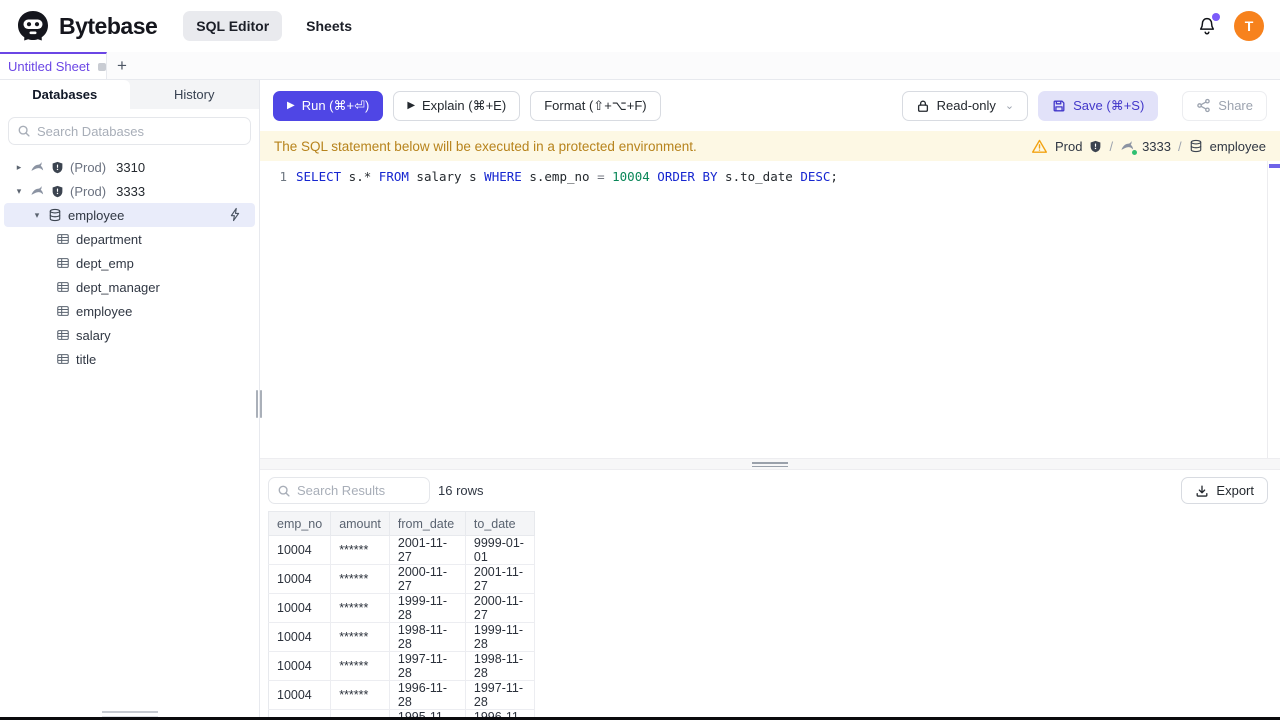 The width and height of the screenshot is (1280, 720). What do you see at coordinates (86, 359) in the screenshot?
I see `table-name: title` at bounding box center [86, 359].